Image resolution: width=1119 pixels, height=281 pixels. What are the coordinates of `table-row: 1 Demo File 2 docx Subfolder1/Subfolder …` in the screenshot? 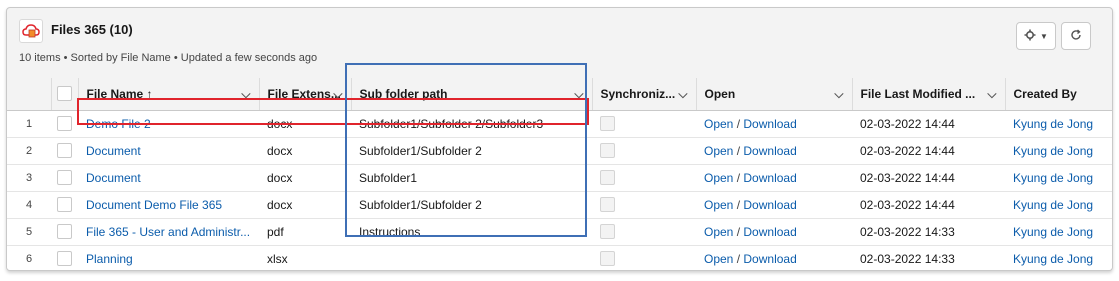 It's located at (559, 124).